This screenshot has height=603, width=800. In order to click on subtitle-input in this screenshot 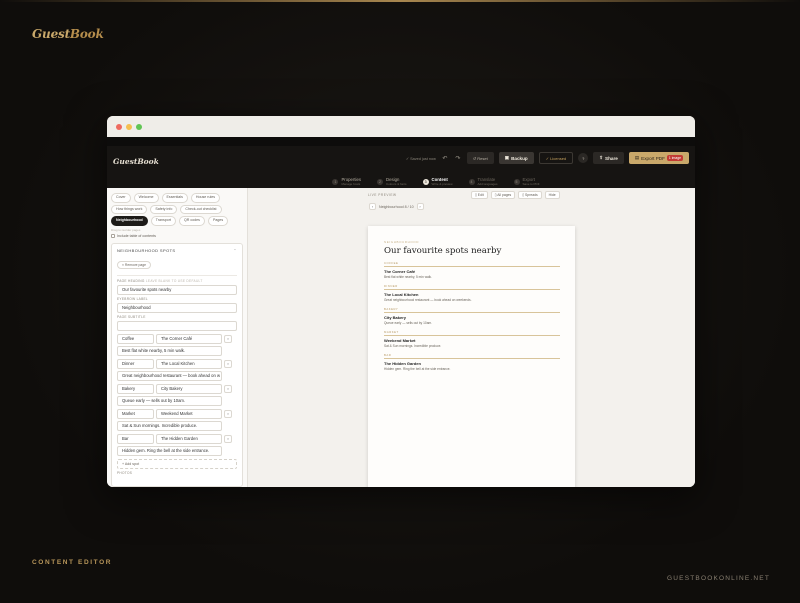, I will do `click(177, 325)`.